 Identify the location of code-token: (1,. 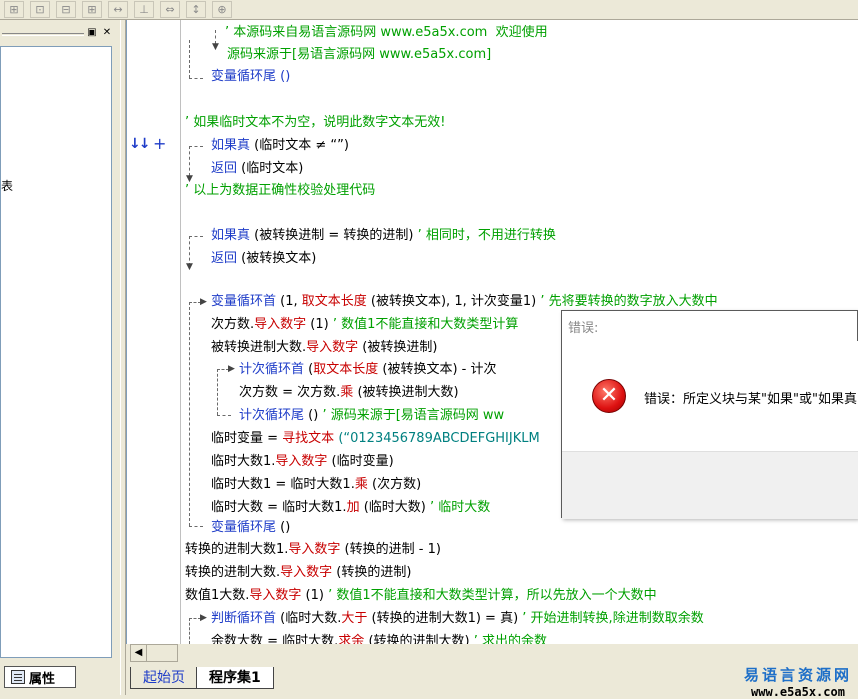
(289, 301).